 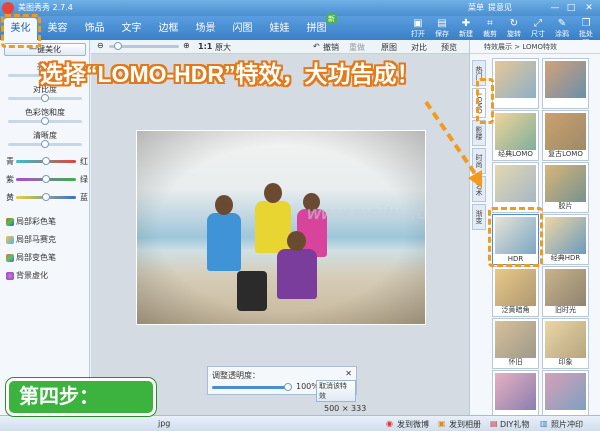 I want to click on new-label: 新建, so click(x=466, y=34).